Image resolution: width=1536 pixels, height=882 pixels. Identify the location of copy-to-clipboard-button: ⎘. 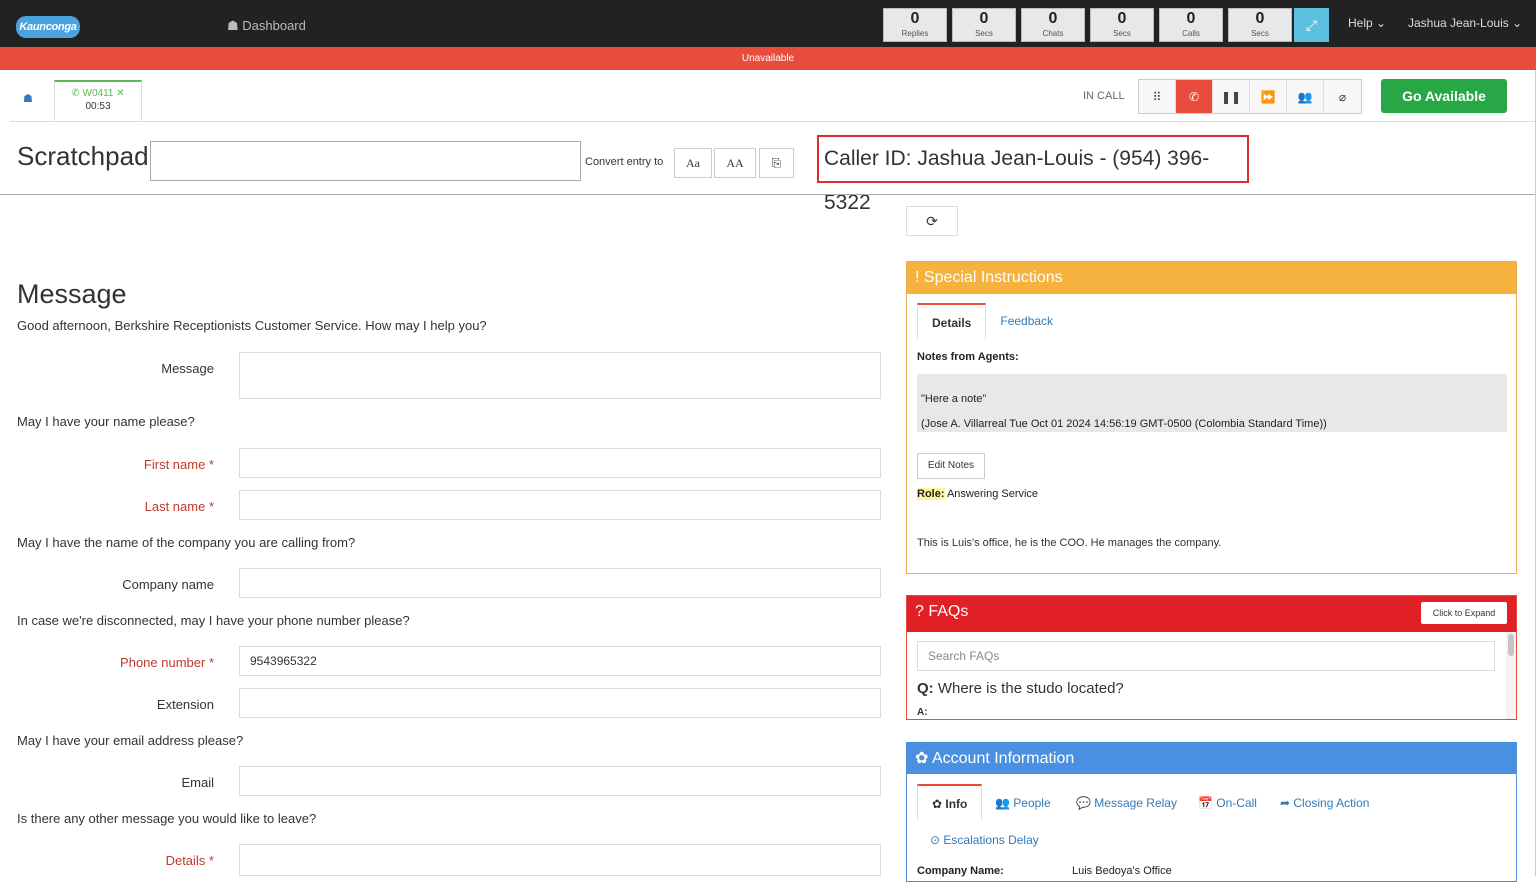
(776, 163).